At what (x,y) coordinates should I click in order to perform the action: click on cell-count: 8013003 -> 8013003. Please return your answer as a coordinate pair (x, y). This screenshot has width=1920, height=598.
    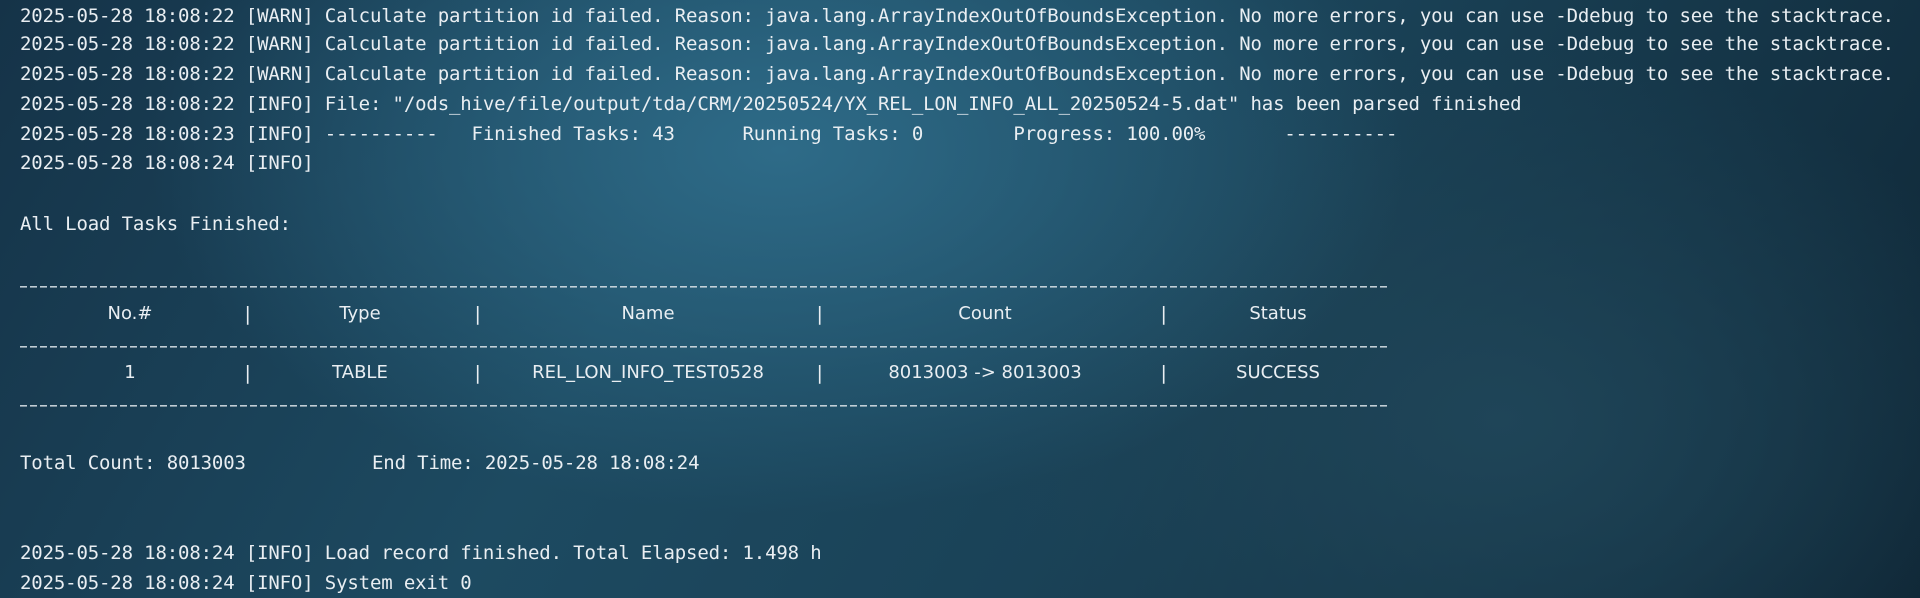
    Looking at the image, I should click on (985, 372).